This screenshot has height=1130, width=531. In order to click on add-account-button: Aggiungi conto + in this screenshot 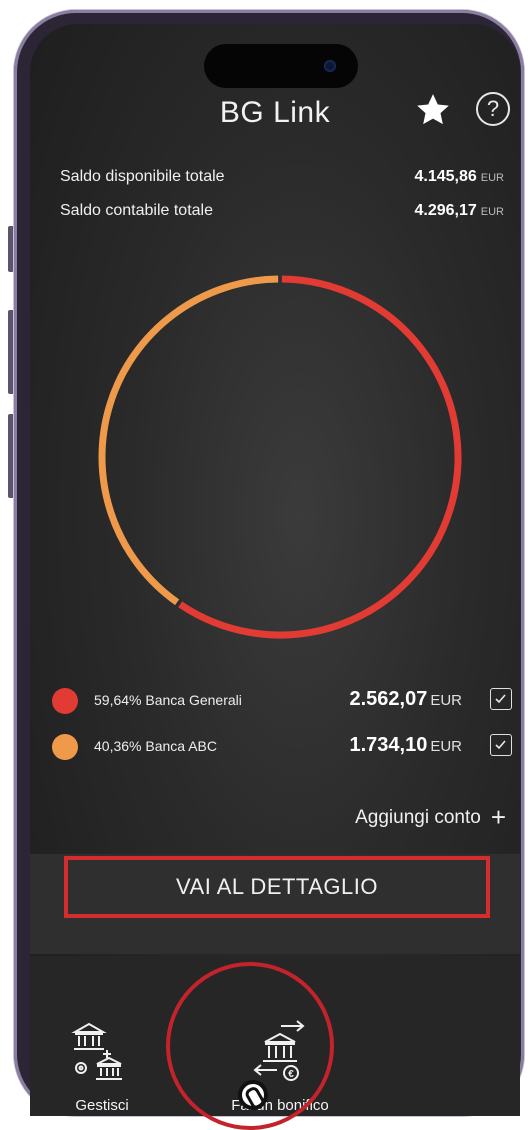, I will do `click(430, 817)`.